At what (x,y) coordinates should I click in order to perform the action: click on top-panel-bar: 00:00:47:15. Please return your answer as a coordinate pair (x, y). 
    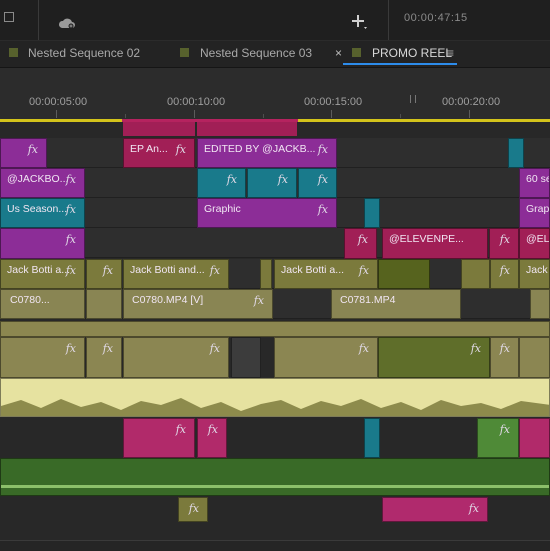
    Looking at the image, I should click on (275, 20).